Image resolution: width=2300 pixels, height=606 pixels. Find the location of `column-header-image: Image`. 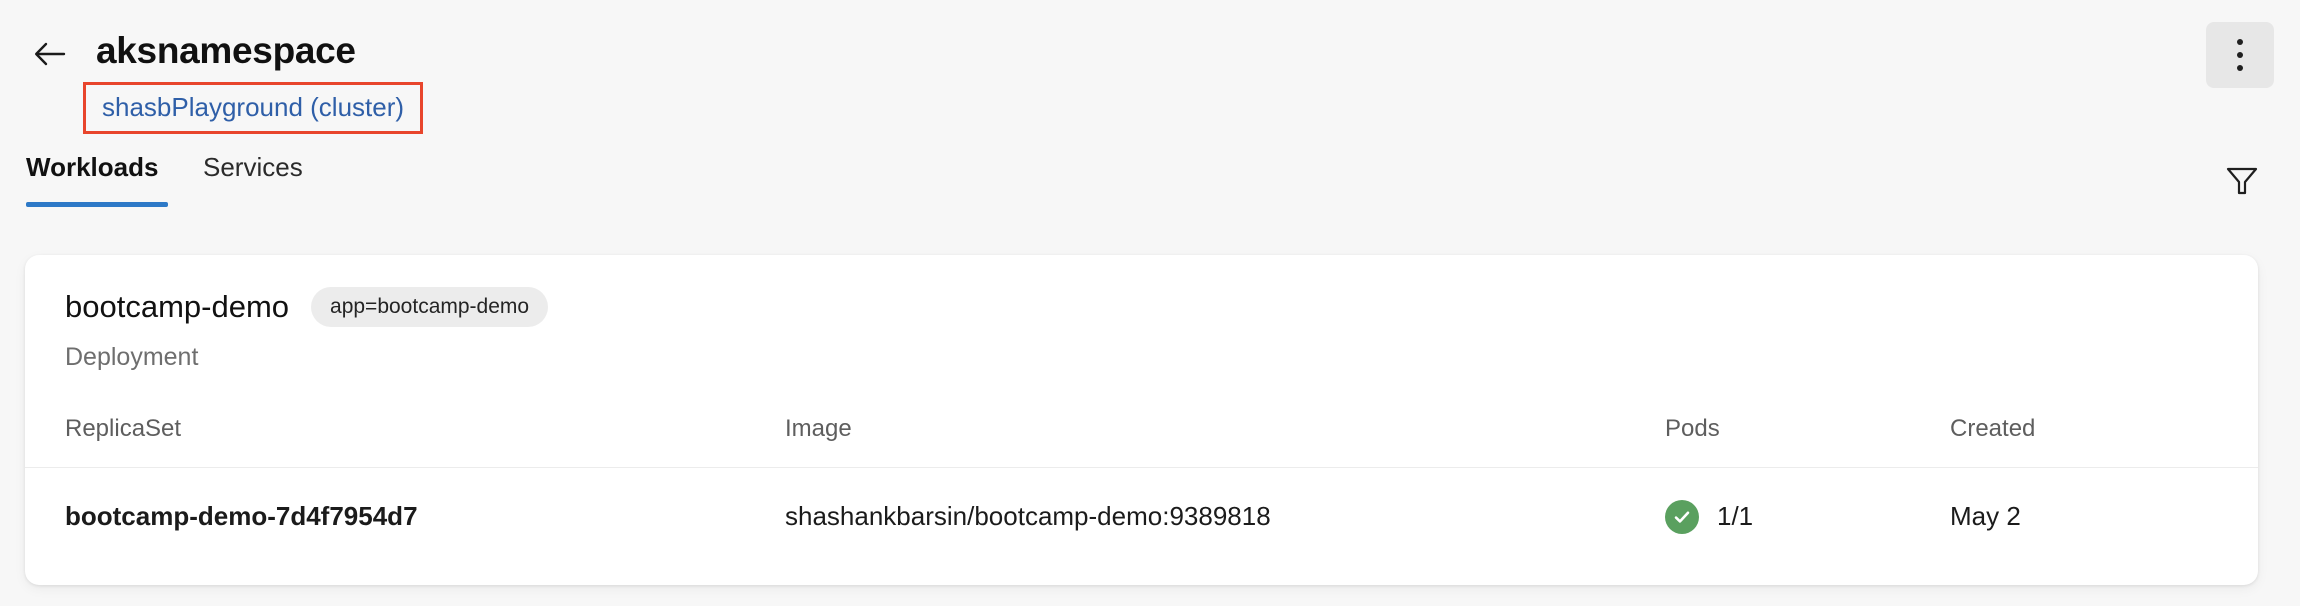

column-header-image: Image is located at coordinates (818, 428).